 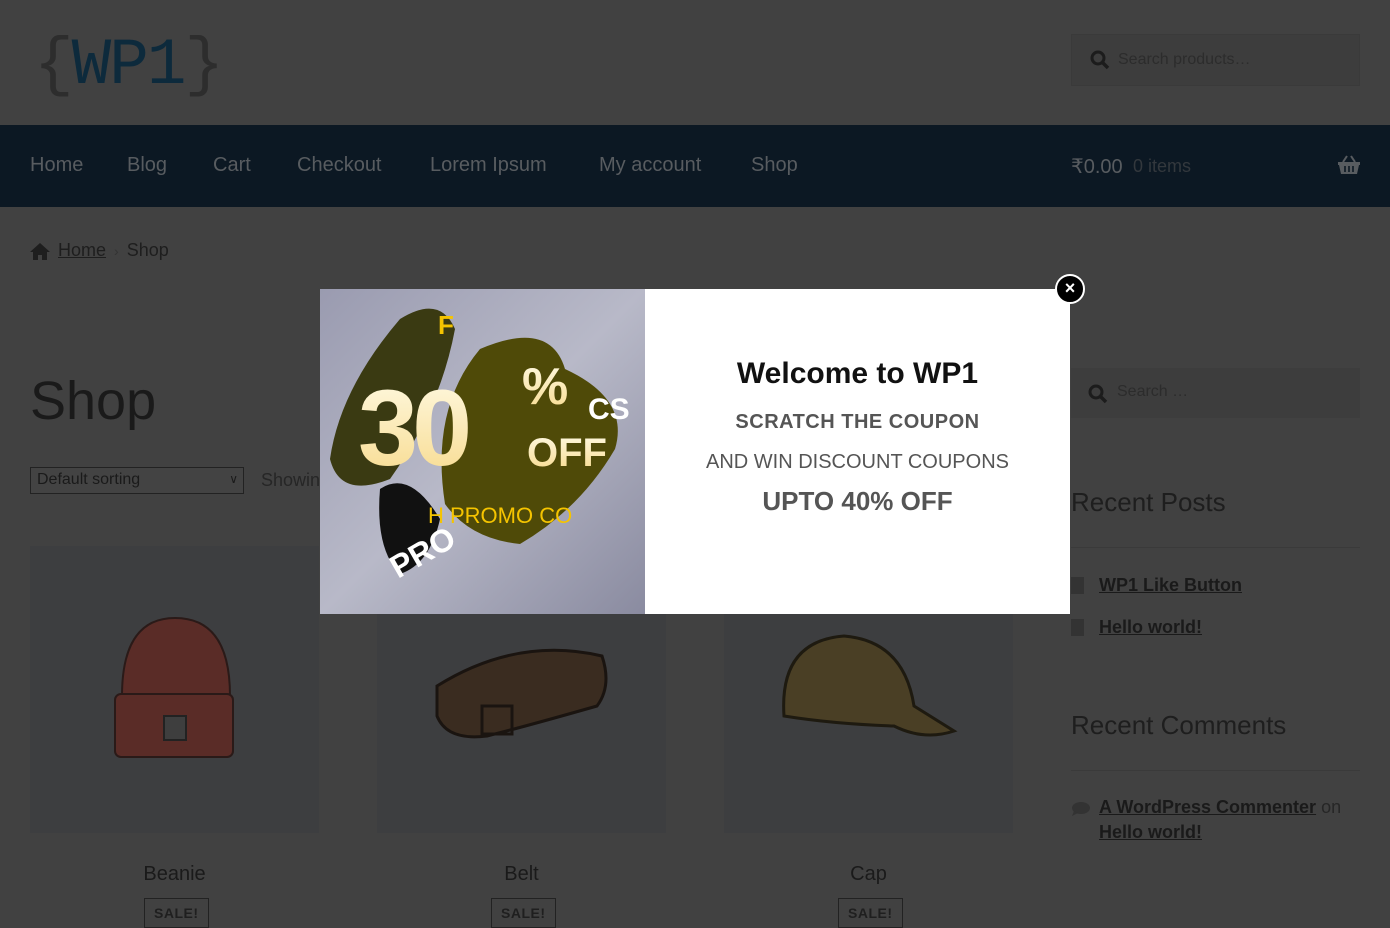 I want to click on basket-icon, so click(x=1349, y=165).